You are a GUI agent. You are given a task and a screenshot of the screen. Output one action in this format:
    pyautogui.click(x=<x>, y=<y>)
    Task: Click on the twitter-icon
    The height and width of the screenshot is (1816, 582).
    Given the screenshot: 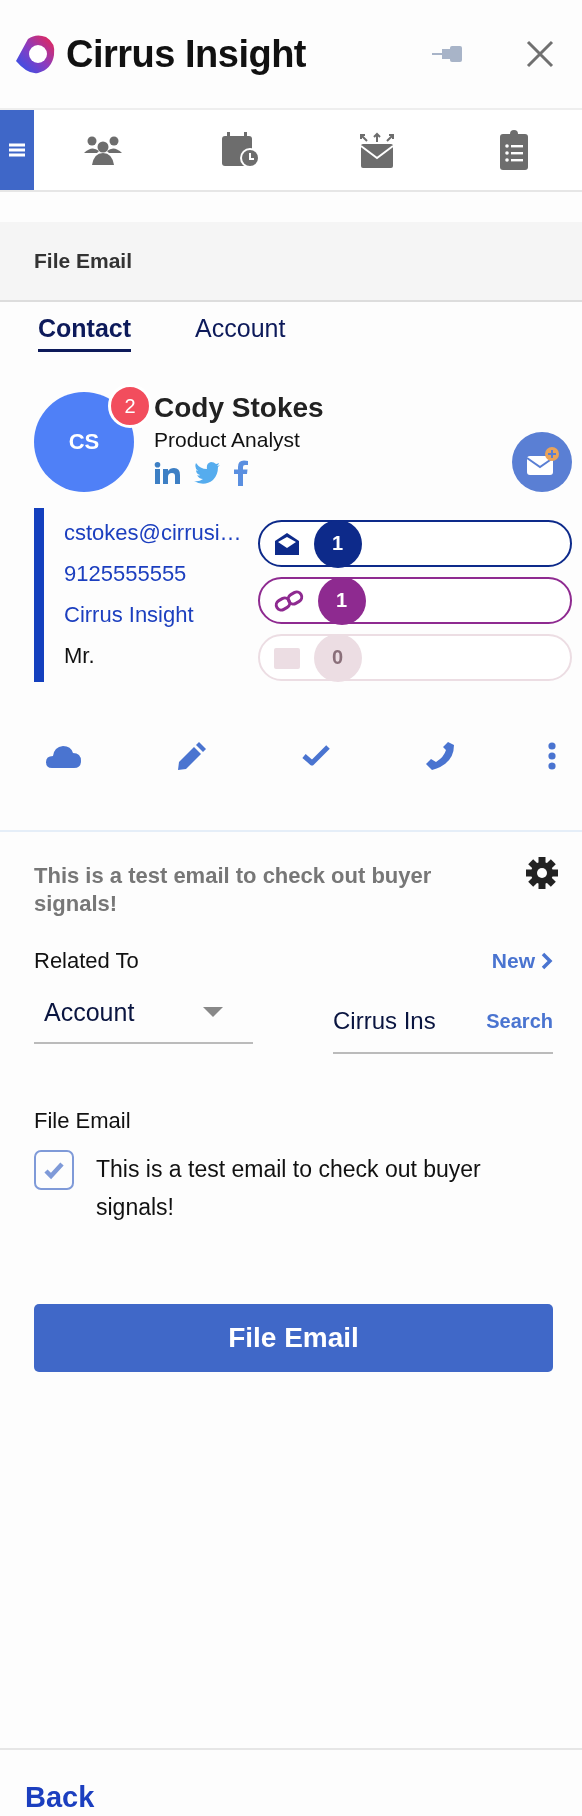 What is the action you would take?
    pyautogui.click(x=207, y=473)
    